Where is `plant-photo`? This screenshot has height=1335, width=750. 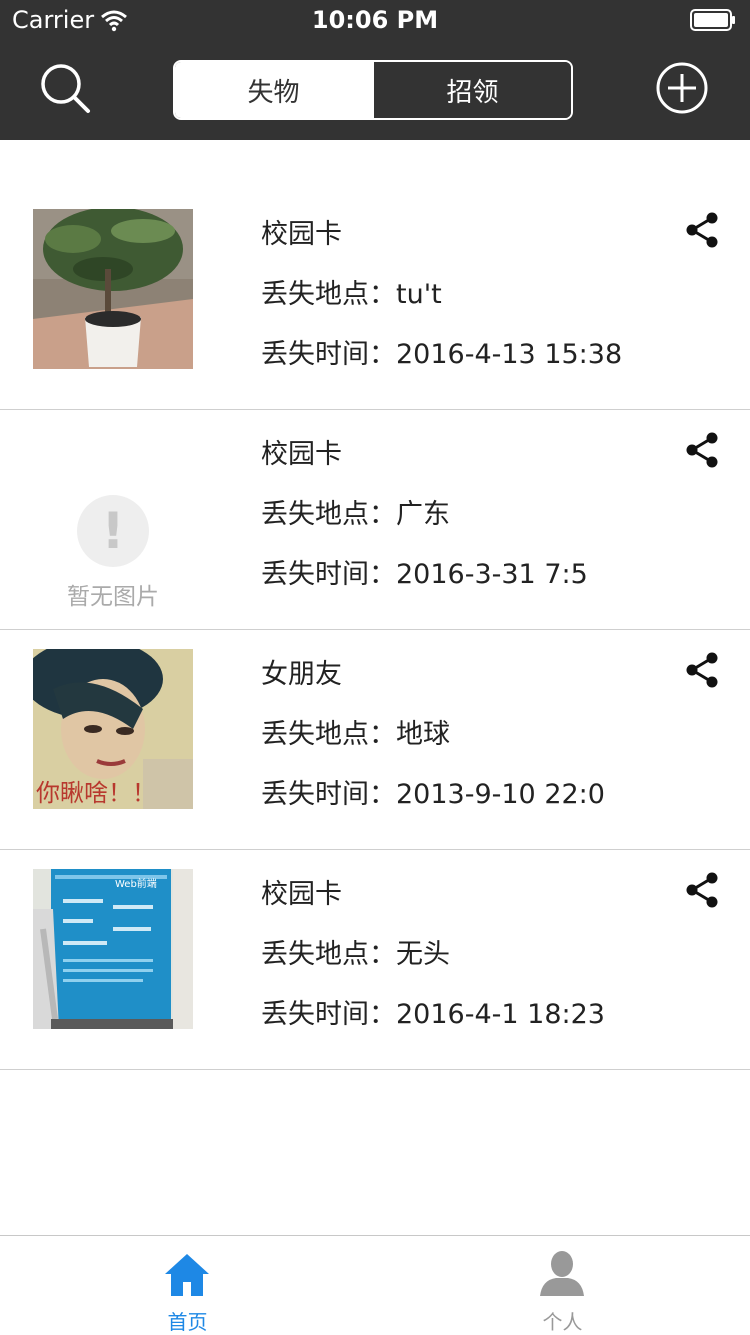
plant-photo is located at coordinates (113, 289).